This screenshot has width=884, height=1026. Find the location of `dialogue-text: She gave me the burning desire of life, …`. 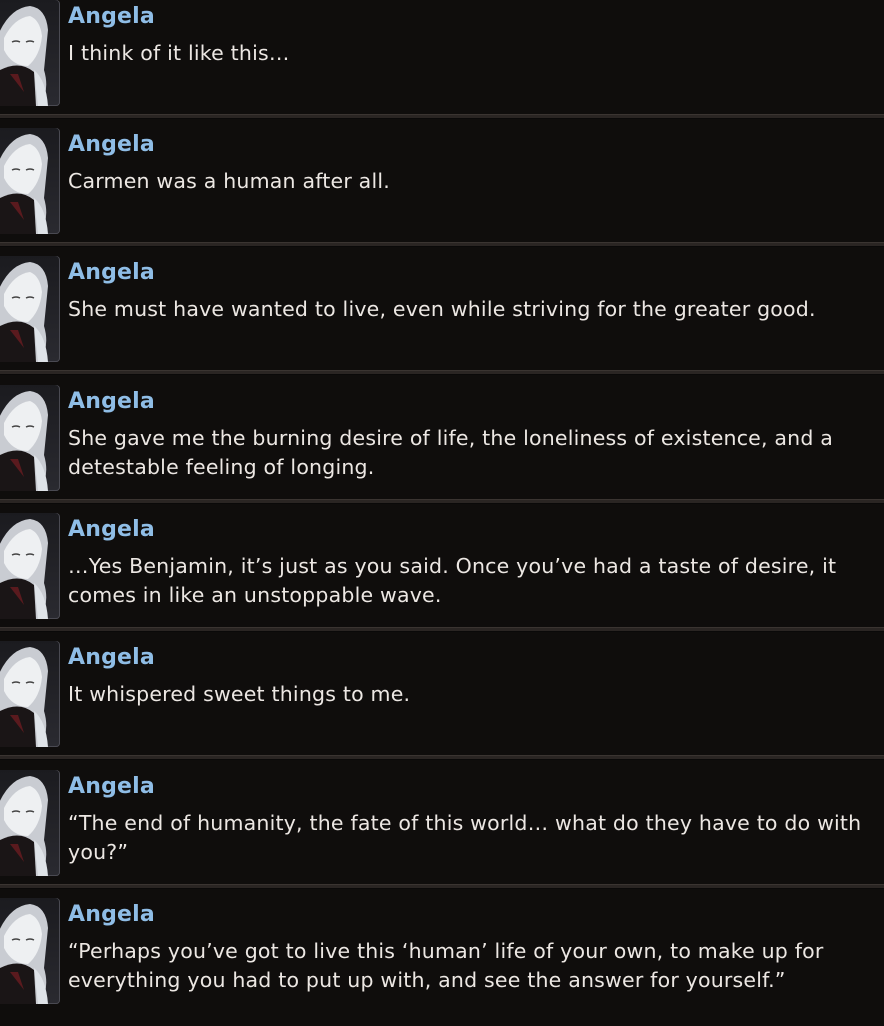

dialogue-text: She gave me the burning desire of life, … is located at coordinates (451, 452).